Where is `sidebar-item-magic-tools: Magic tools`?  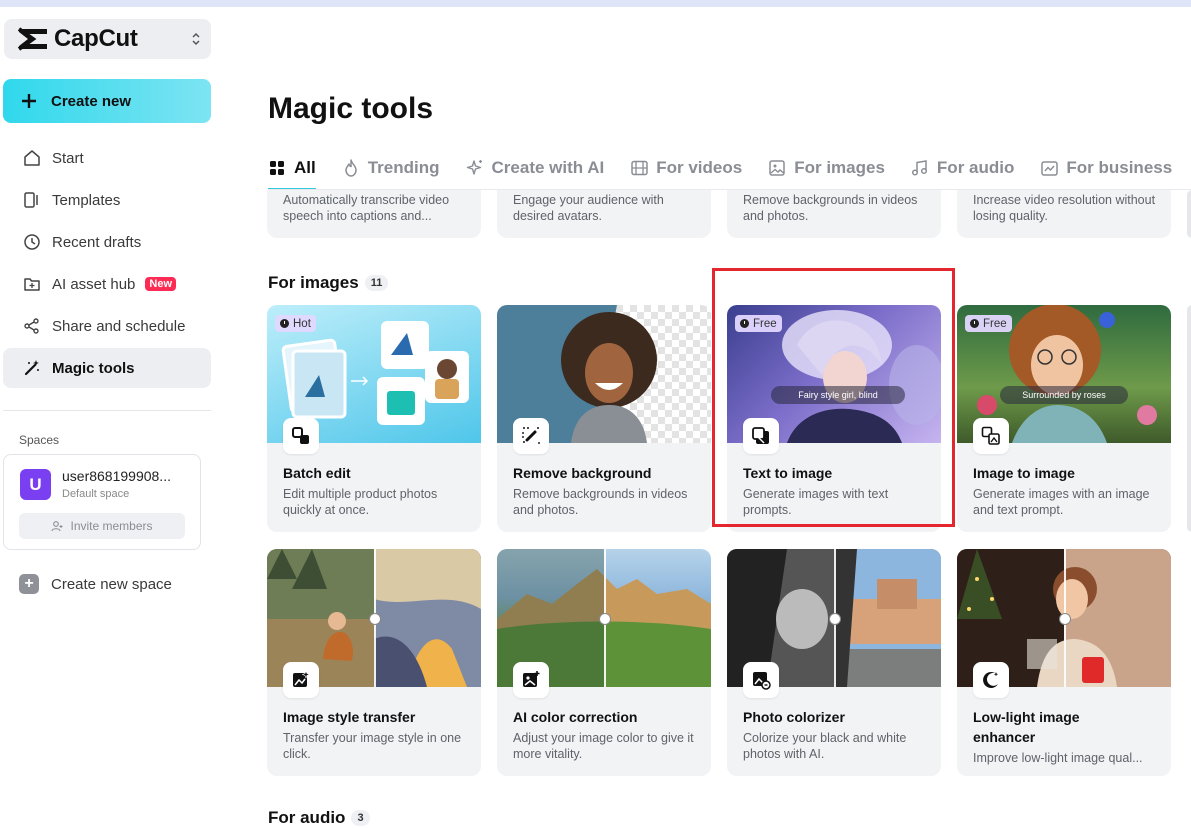
sidebar-item-magic-tools: Magic tools is located at coordinates (107, 368).